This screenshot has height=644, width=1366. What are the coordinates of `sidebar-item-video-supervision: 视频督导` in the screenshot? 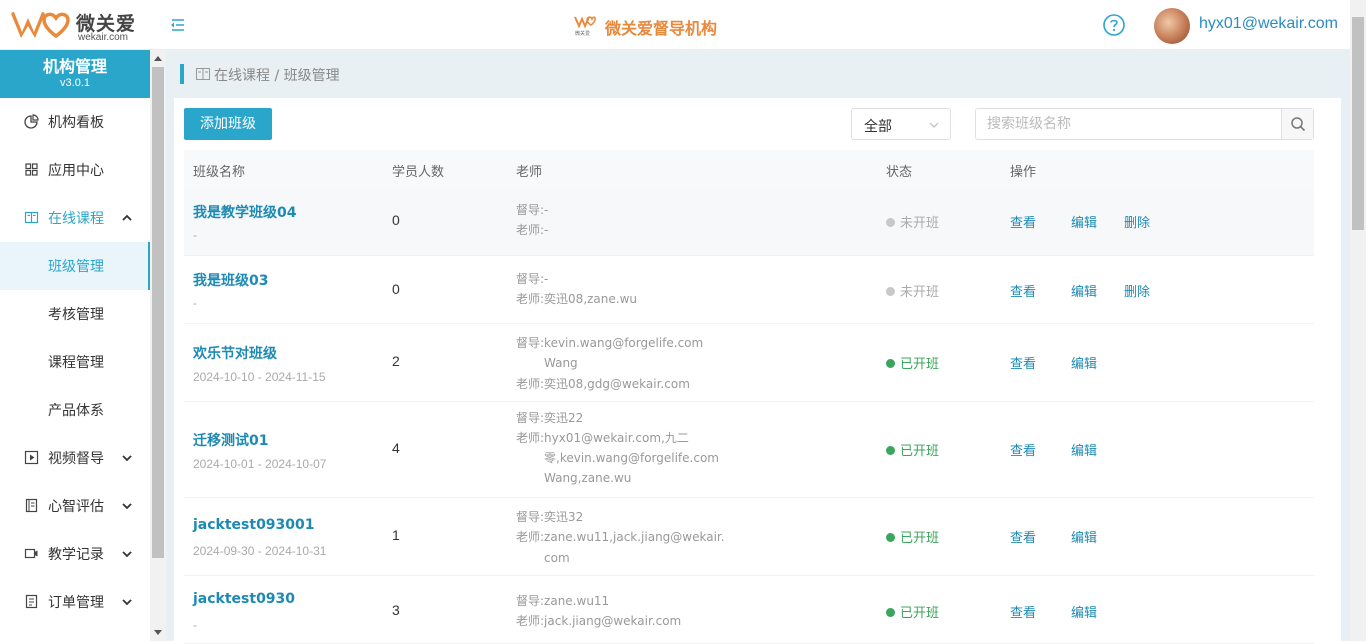 It's located at (75, 458).